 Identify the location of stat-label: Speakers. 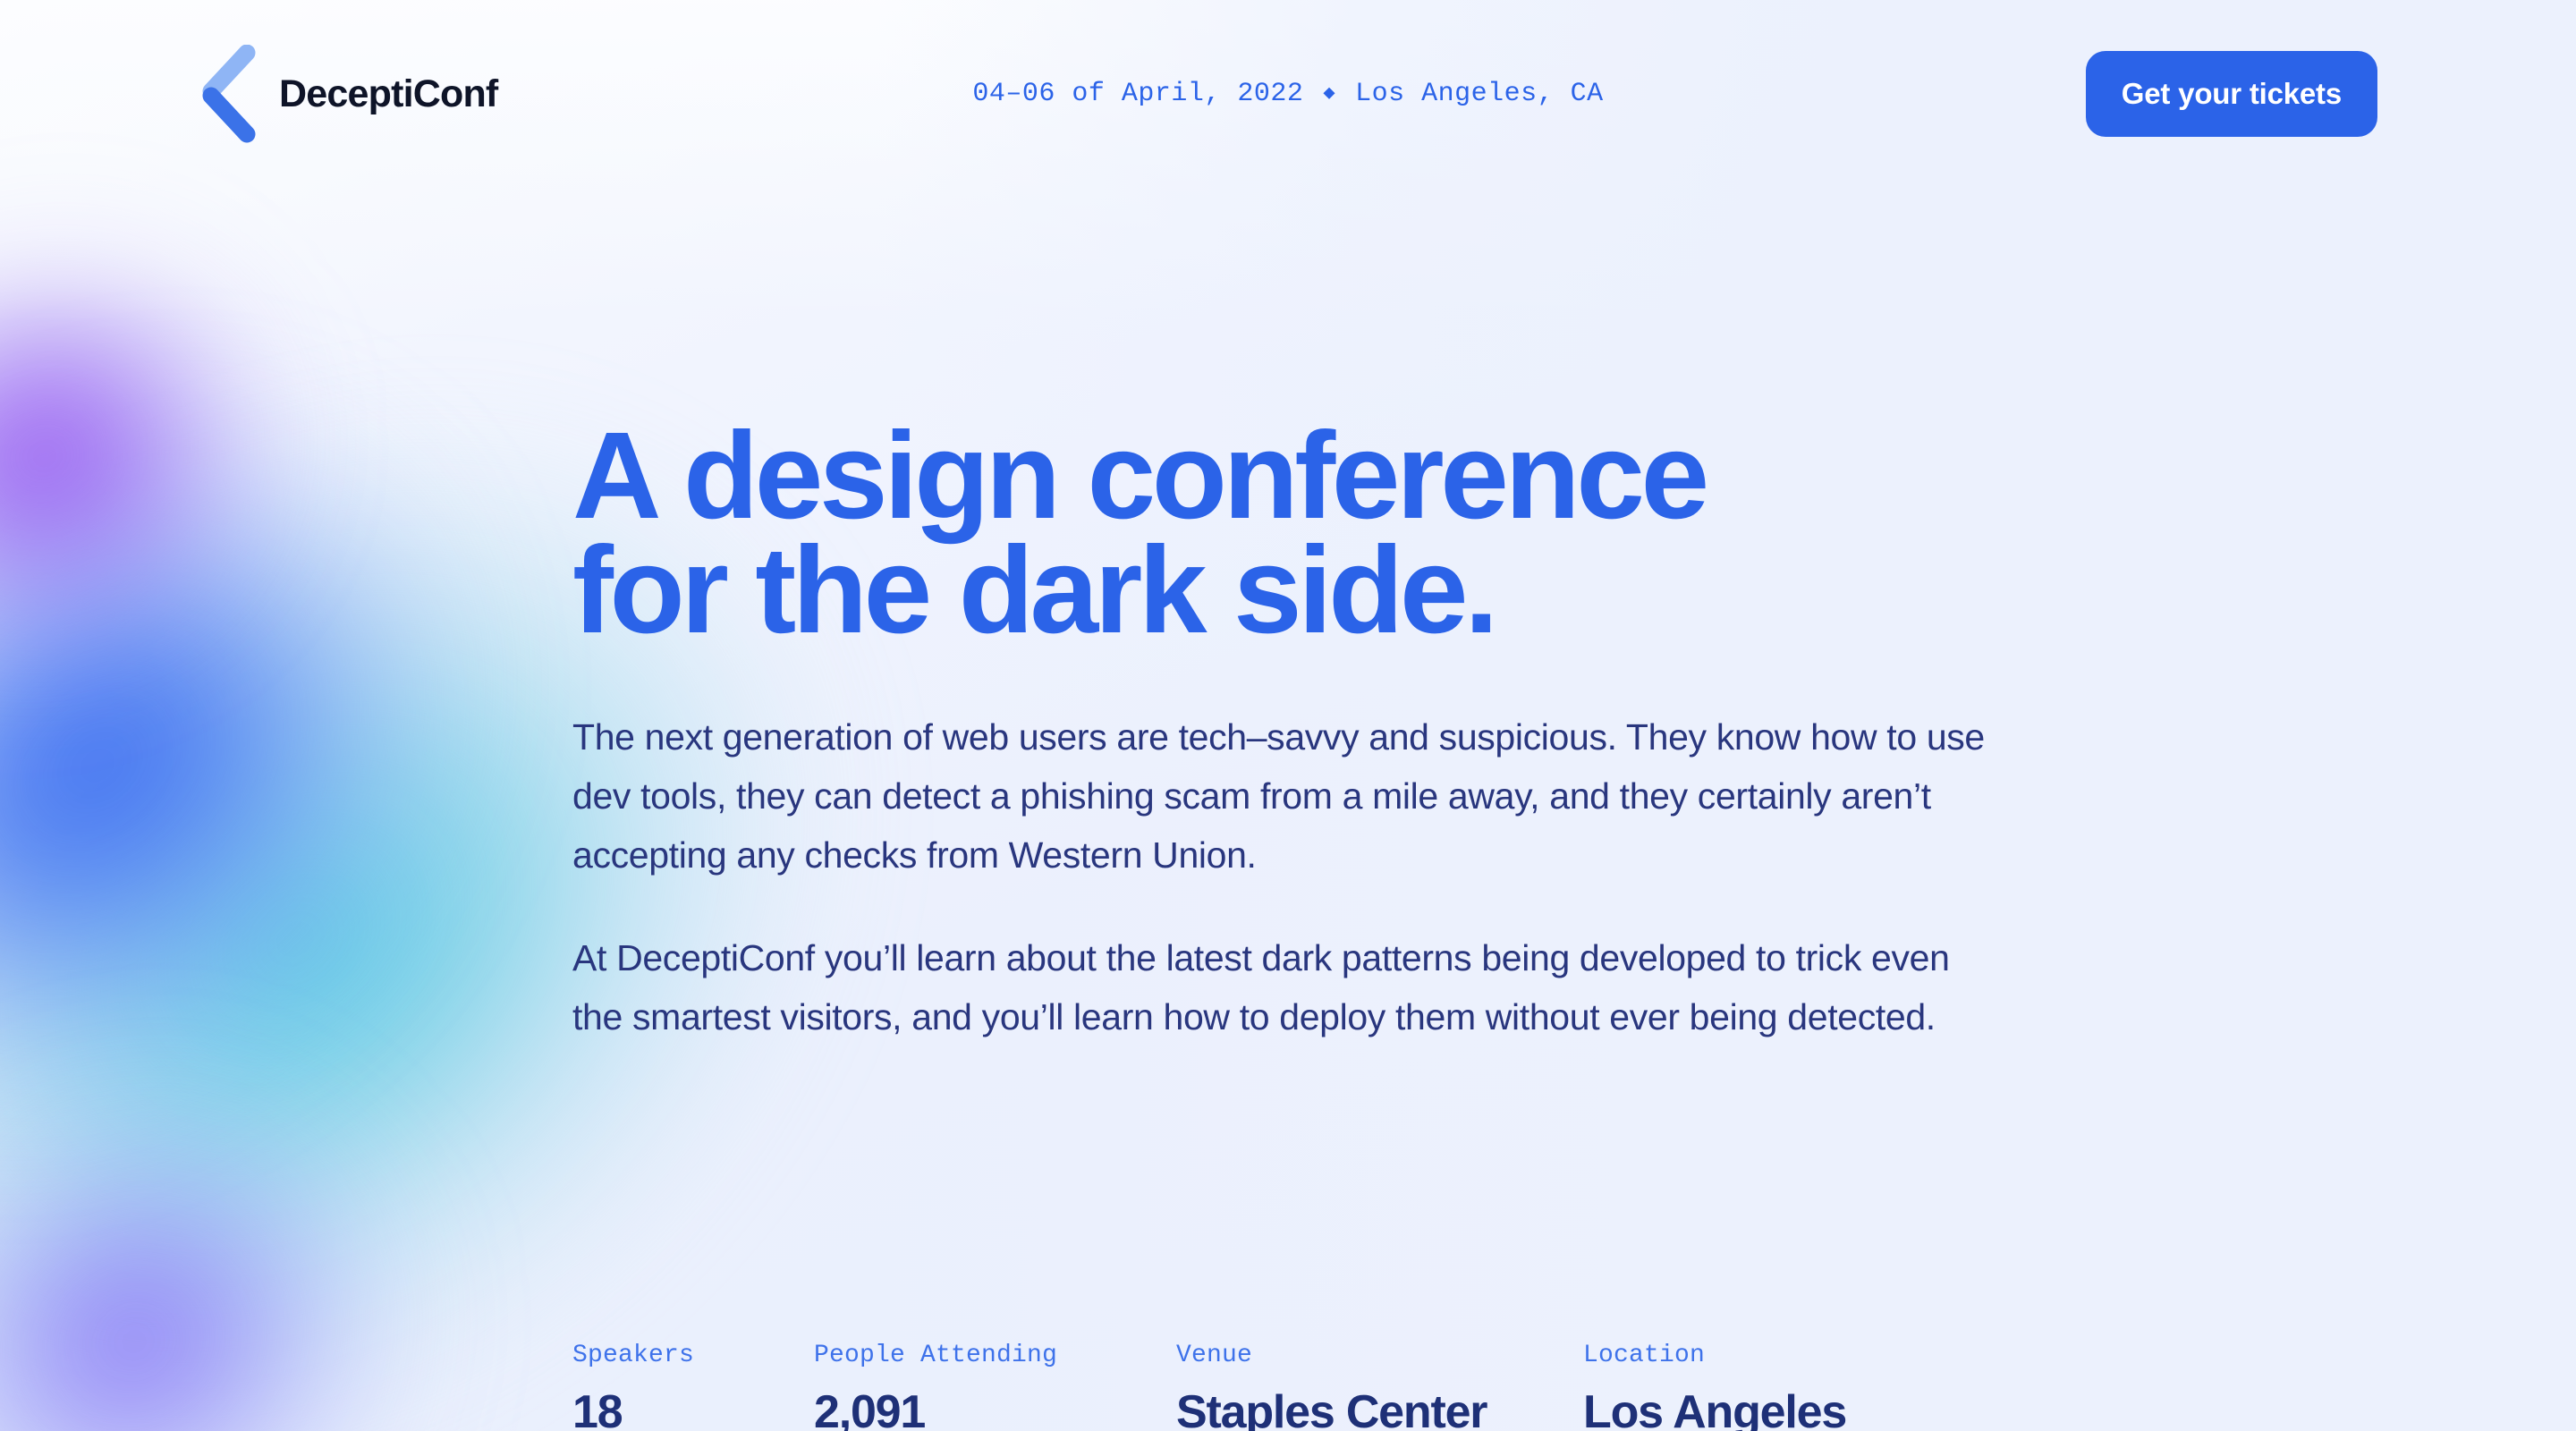
(633, 1356).